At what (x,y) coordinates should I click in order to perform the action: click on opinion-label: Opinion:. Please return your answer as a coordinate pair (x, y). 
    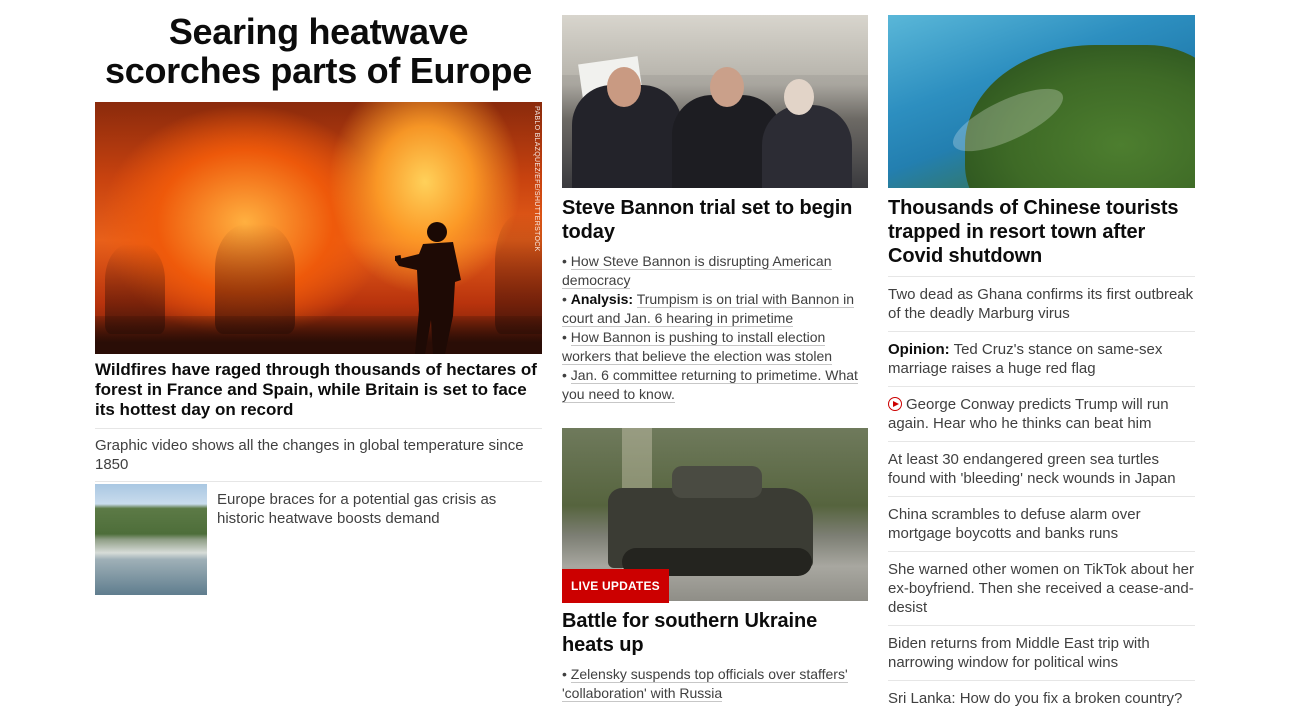
    Looking at the image, I should click on (919, 349).